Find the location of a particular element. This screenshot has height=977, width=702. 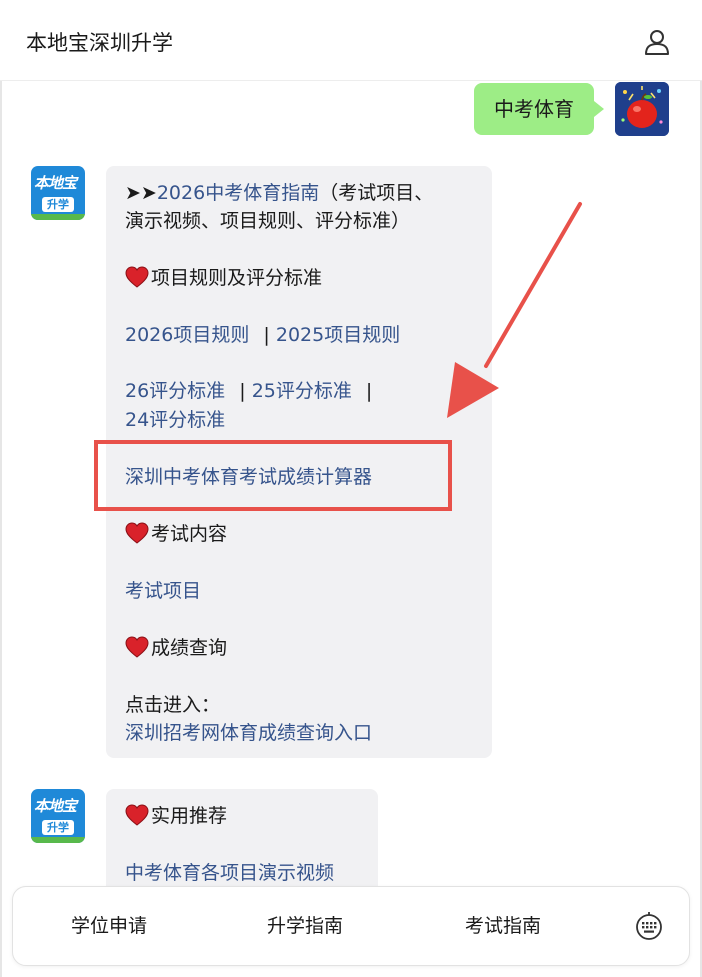

user-message-text: 中考体育 is located at coordinates (534, 109).